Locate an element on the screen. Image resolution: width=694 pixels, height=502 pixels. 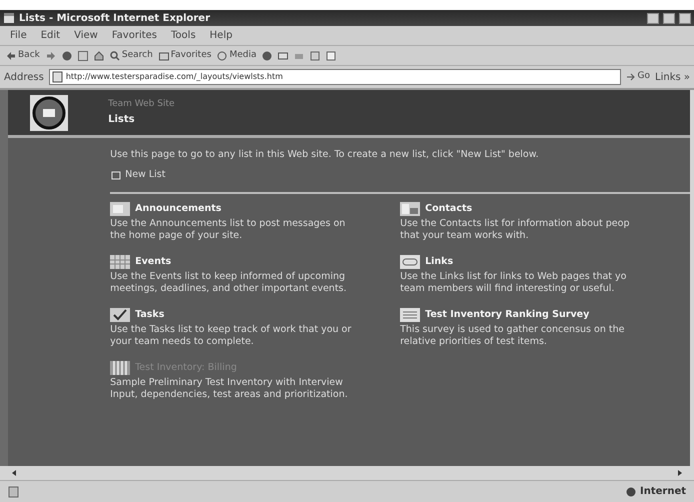
back-button: Back is located at coordinates (23, 55).